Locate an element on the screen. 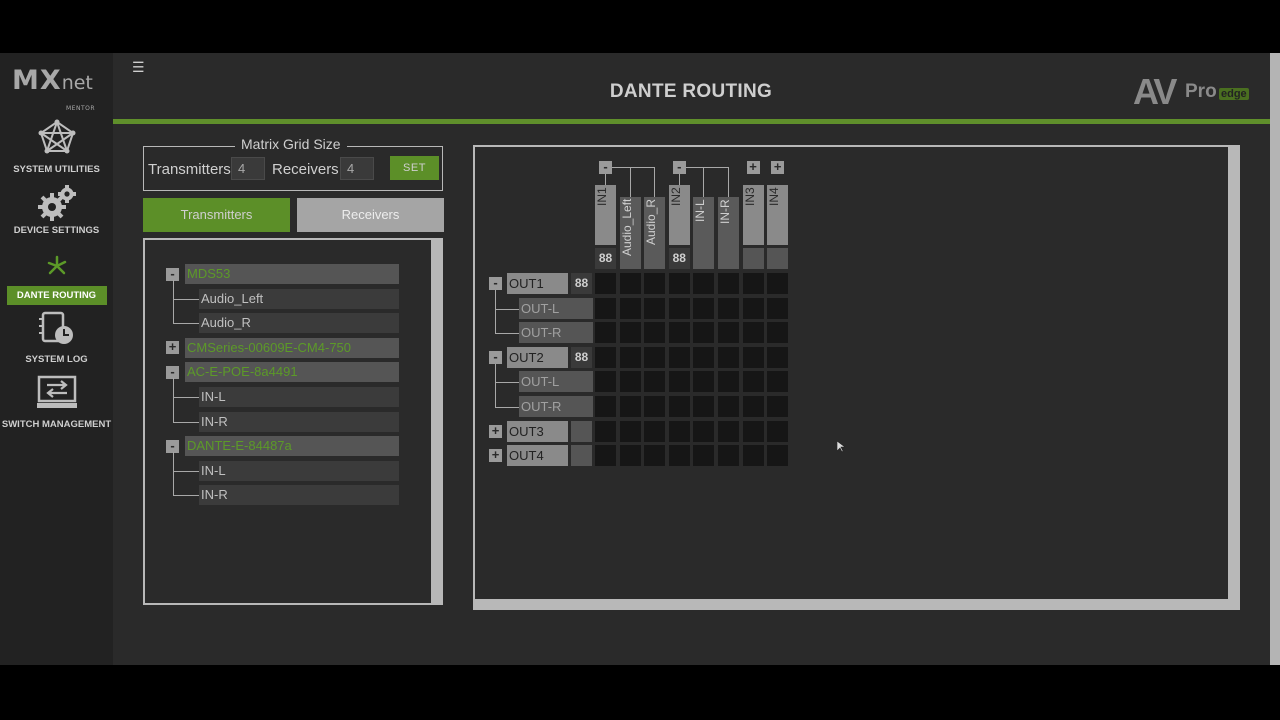 Image resolution: width=1280 pixels, height=720 pixels. column-header-input: IN3 is located at coordinates (753, 215).